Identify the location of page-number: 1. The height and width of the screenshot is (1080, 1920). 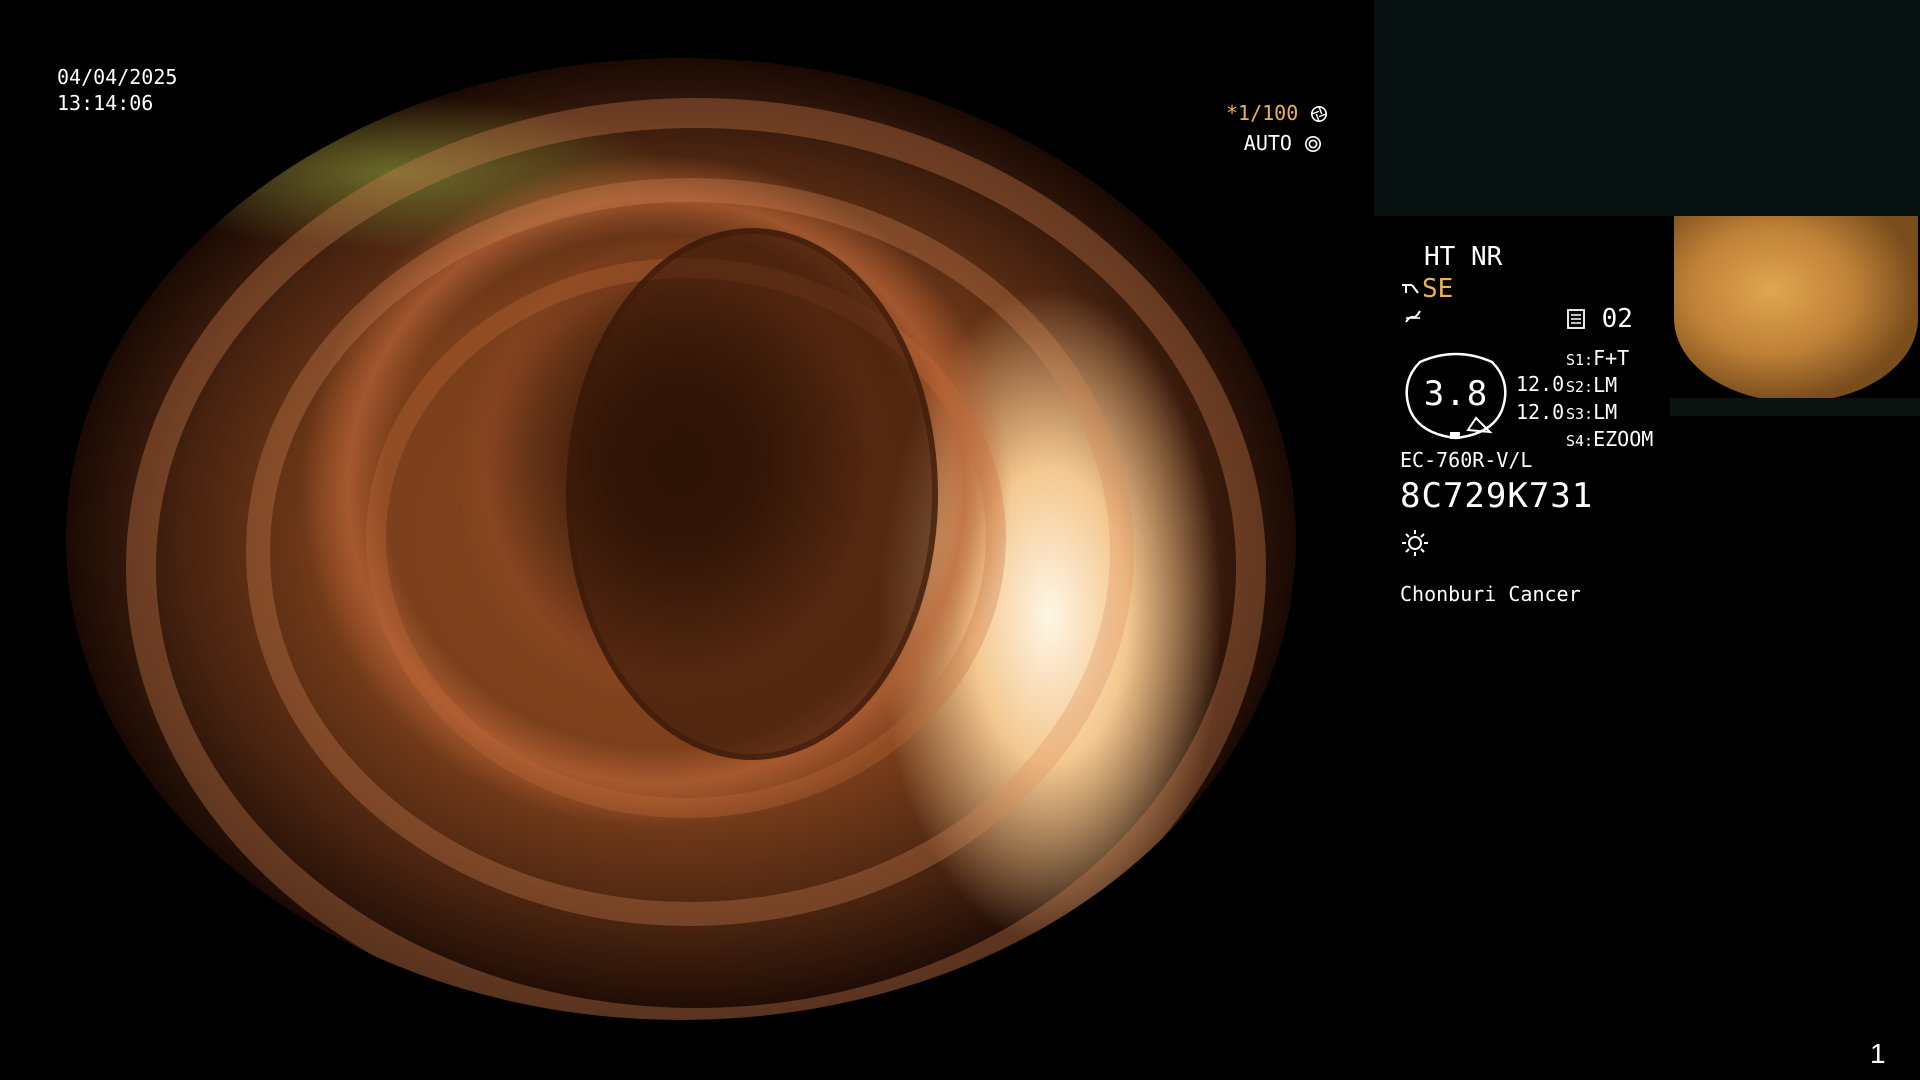
(1878, 1053).